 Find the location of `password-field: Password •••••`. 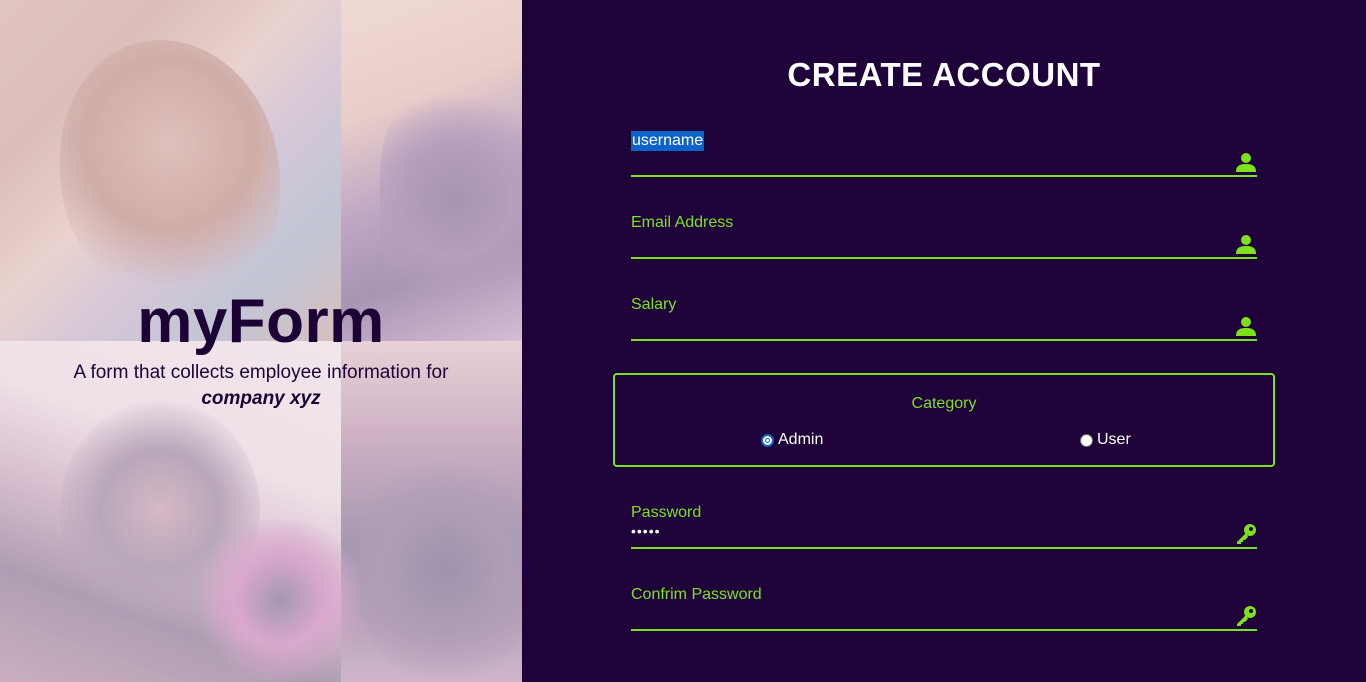

password-field: Password ••••• is located at coordinates (944, 526).